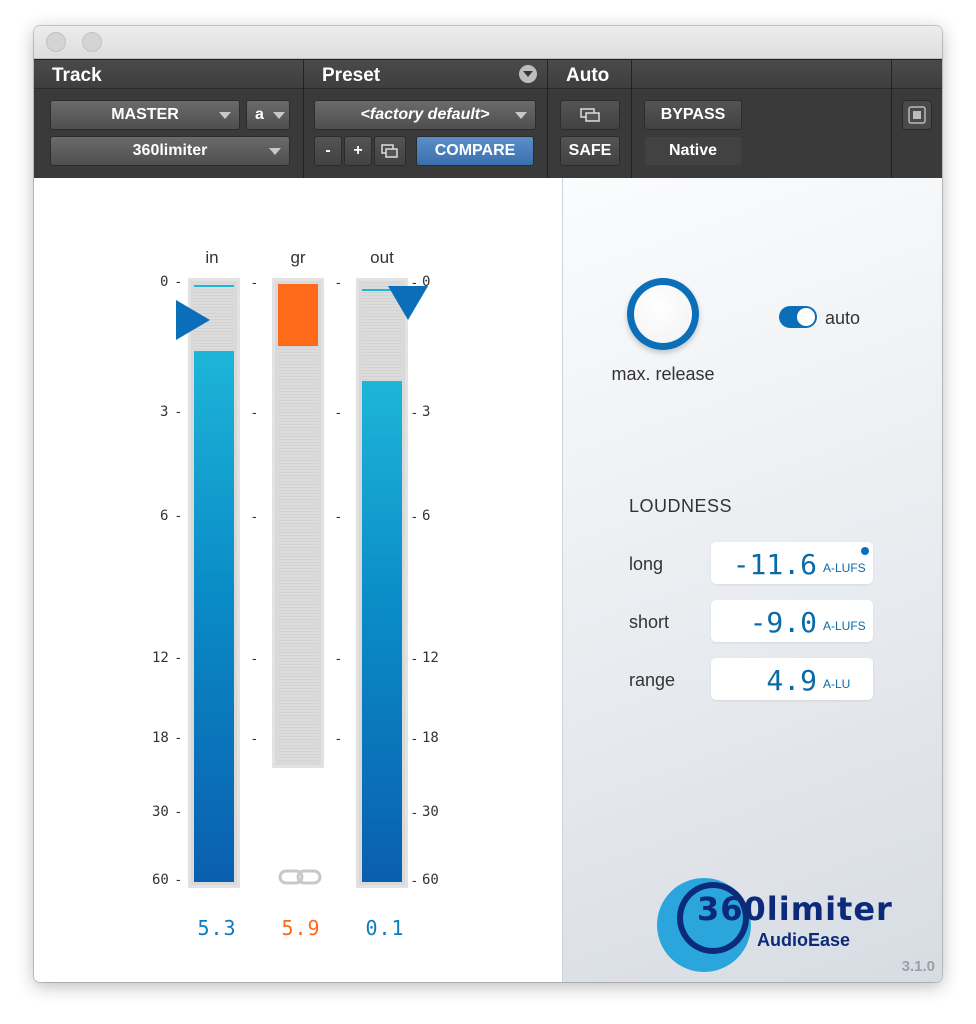 The width and height of the screenshot is (976, 1024). What do you see at coordinates (382, 257) in the screenshot?
I see `out-meter-label: out` at bounding box center [382, 257].